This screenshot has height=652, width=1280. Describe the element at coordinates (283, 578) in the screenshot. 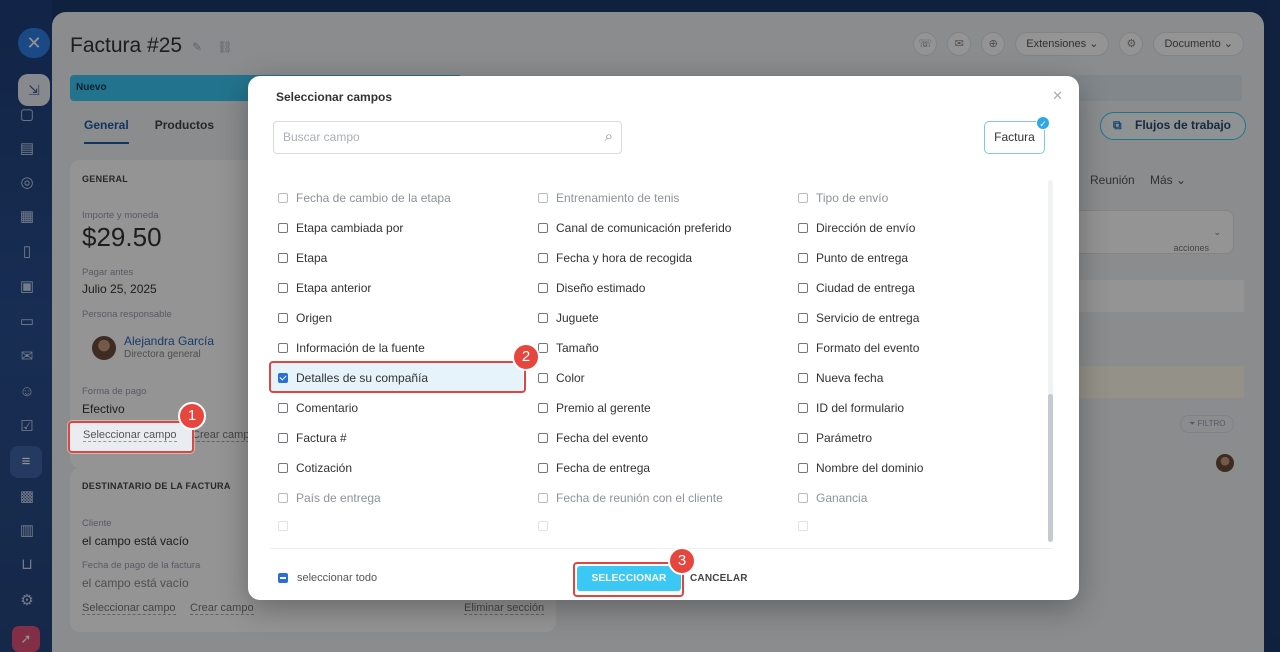

I see `select-all-box` at that location.